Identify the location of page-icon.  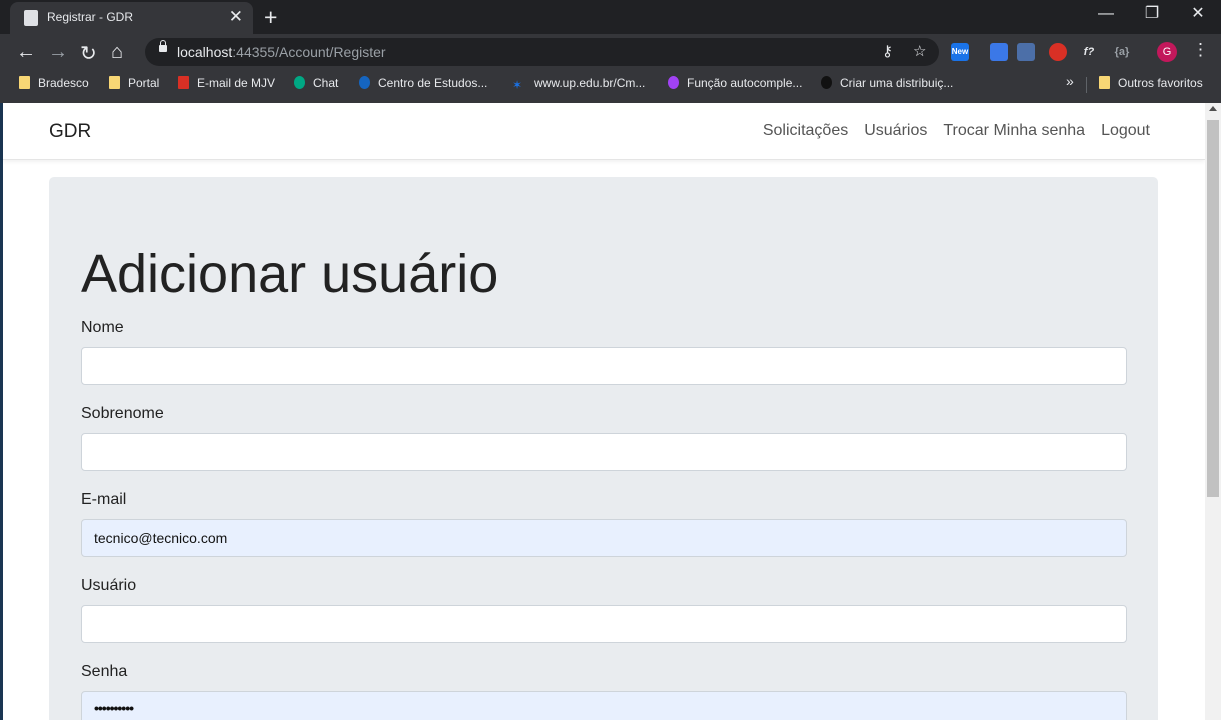
(31, 18).